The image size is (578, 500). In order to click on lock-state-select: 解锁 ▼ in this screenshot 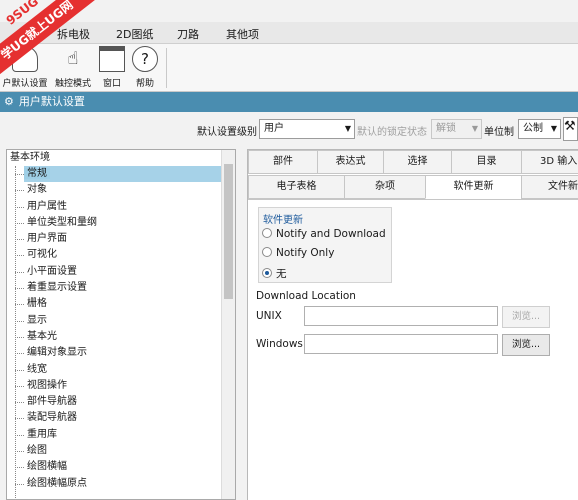, I will do `click(456, 129)`.